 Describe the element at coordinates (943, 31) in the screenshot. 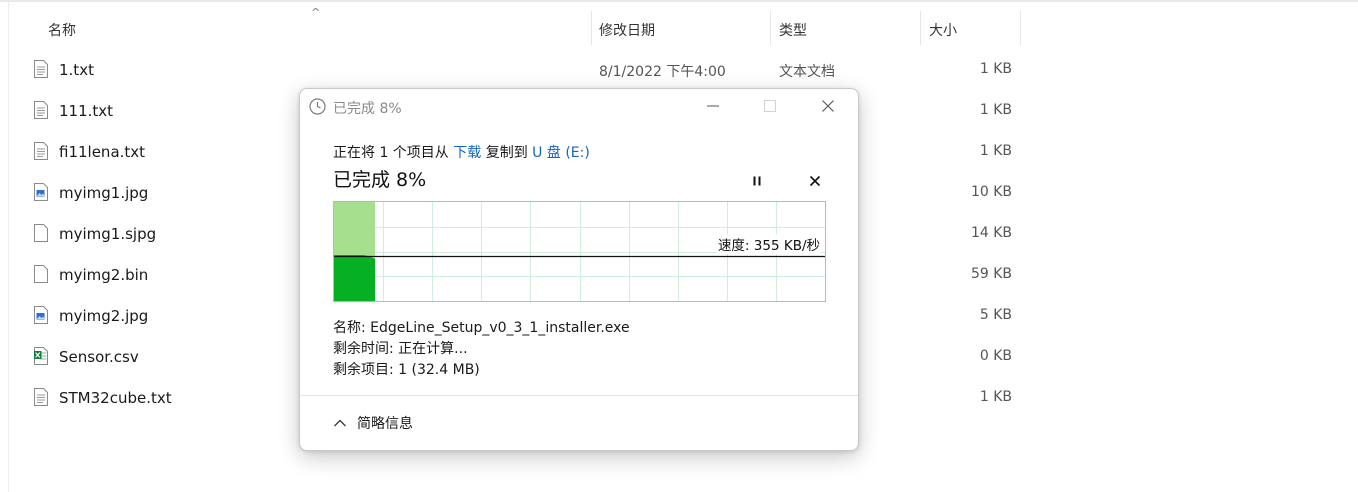

I see `column-header-size-label: 大小` at that location.